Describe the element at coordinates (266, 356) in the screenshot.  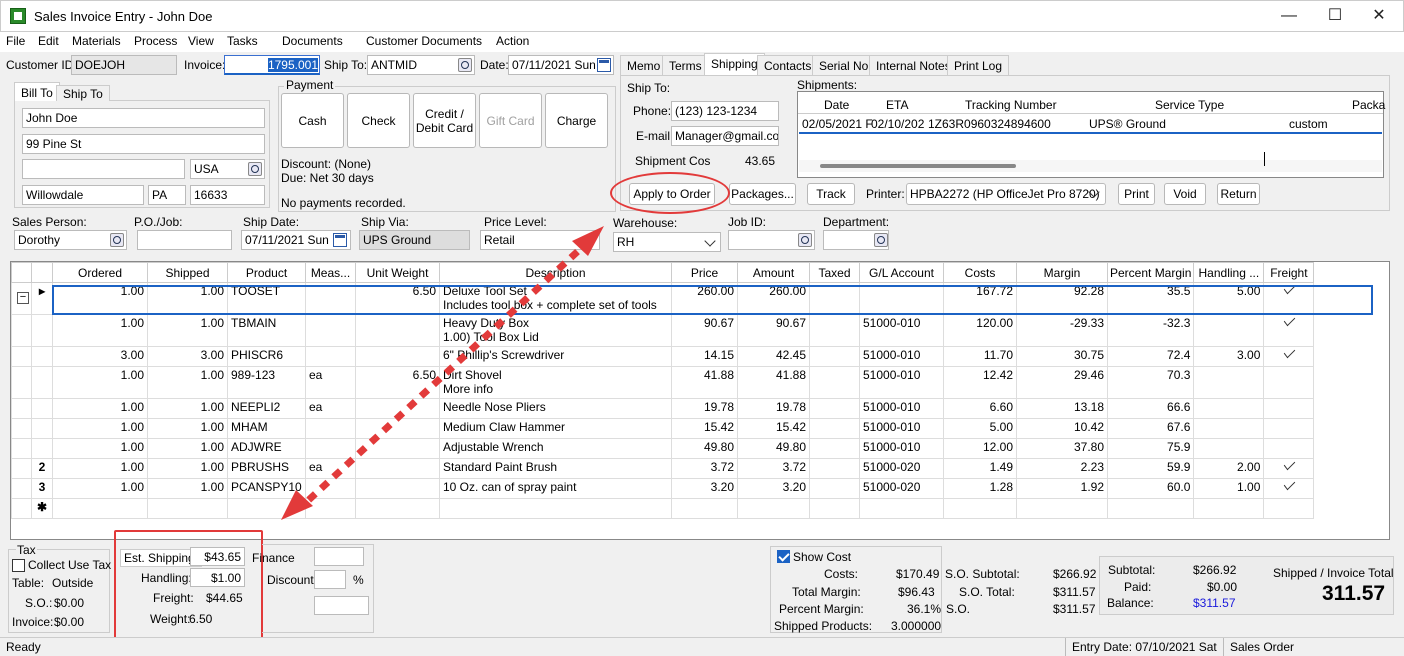
I see `cell-product: PHISCR6` at that location.